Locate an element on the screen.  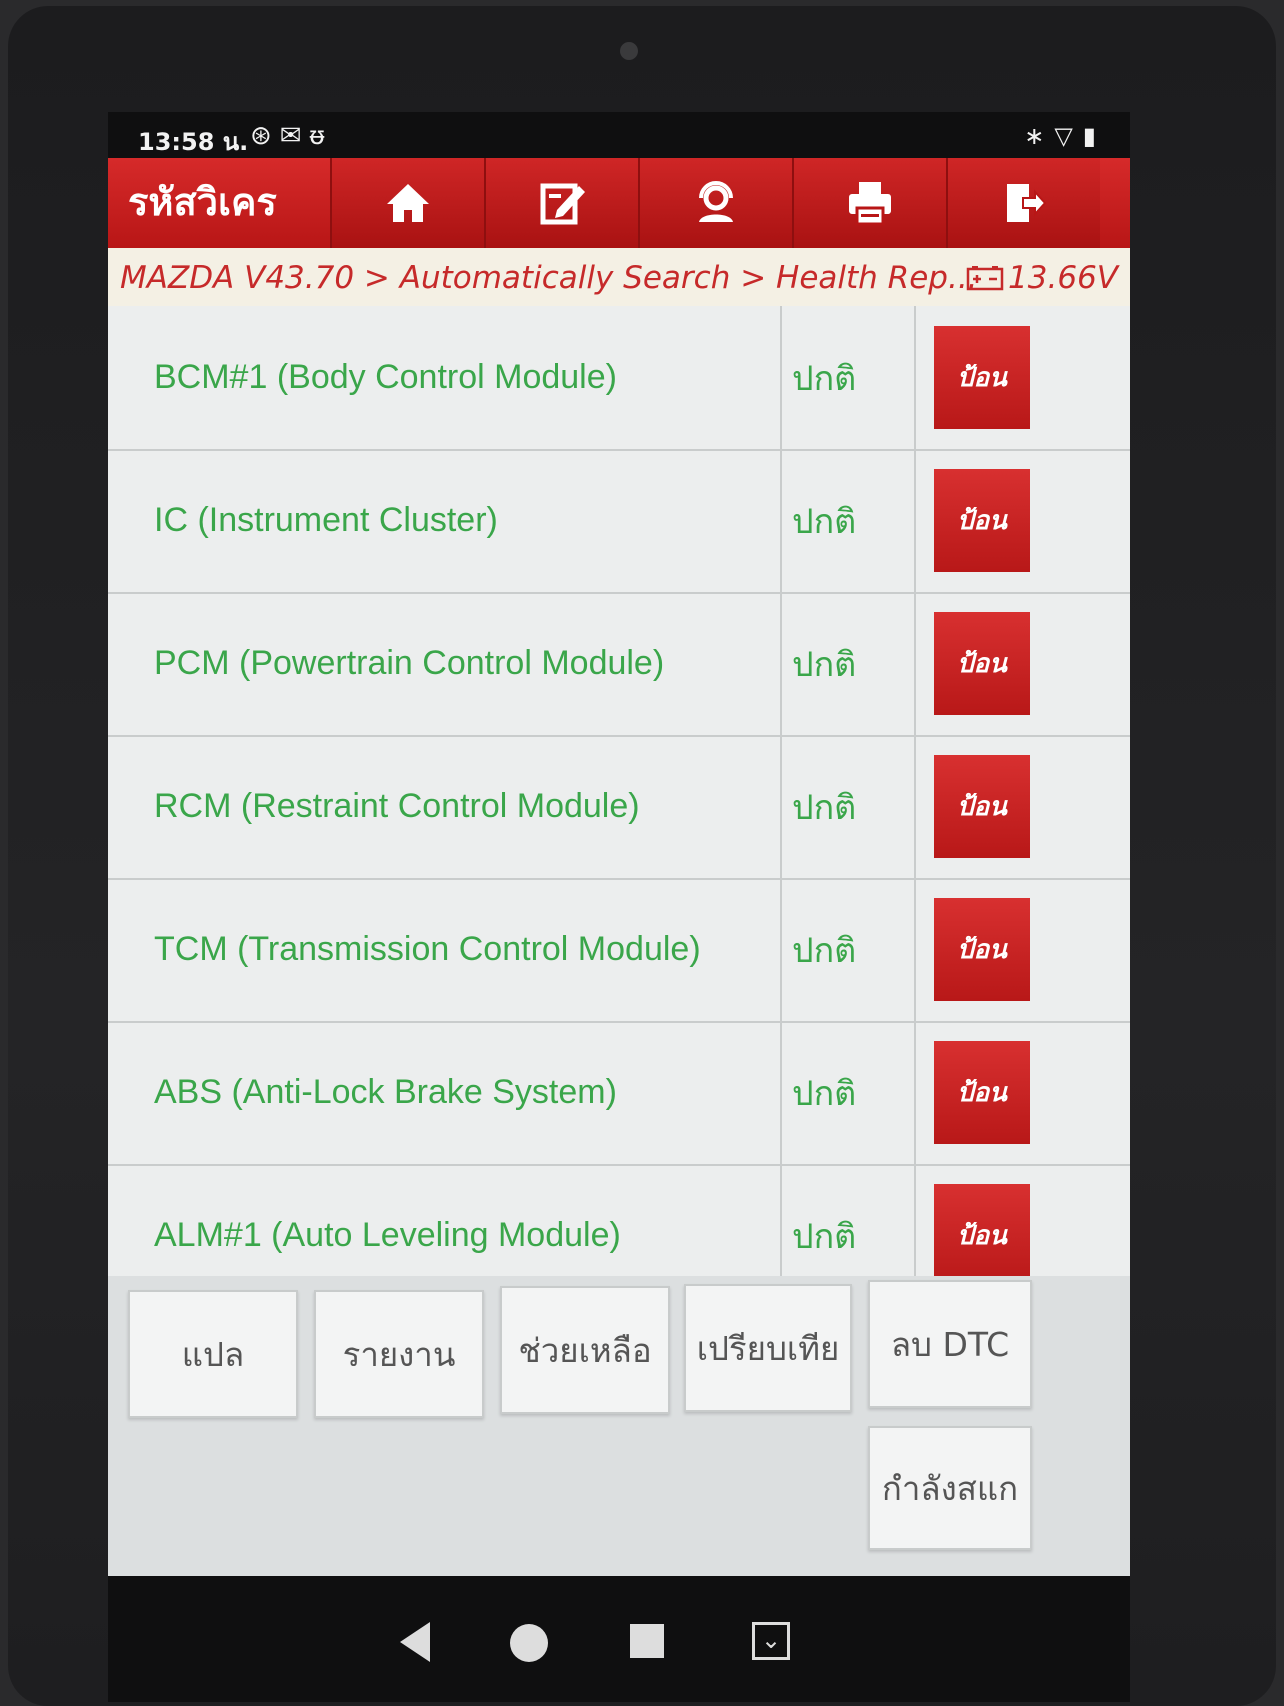
android-nav-bar: ⌄ is located at coordinates (619, 1639).